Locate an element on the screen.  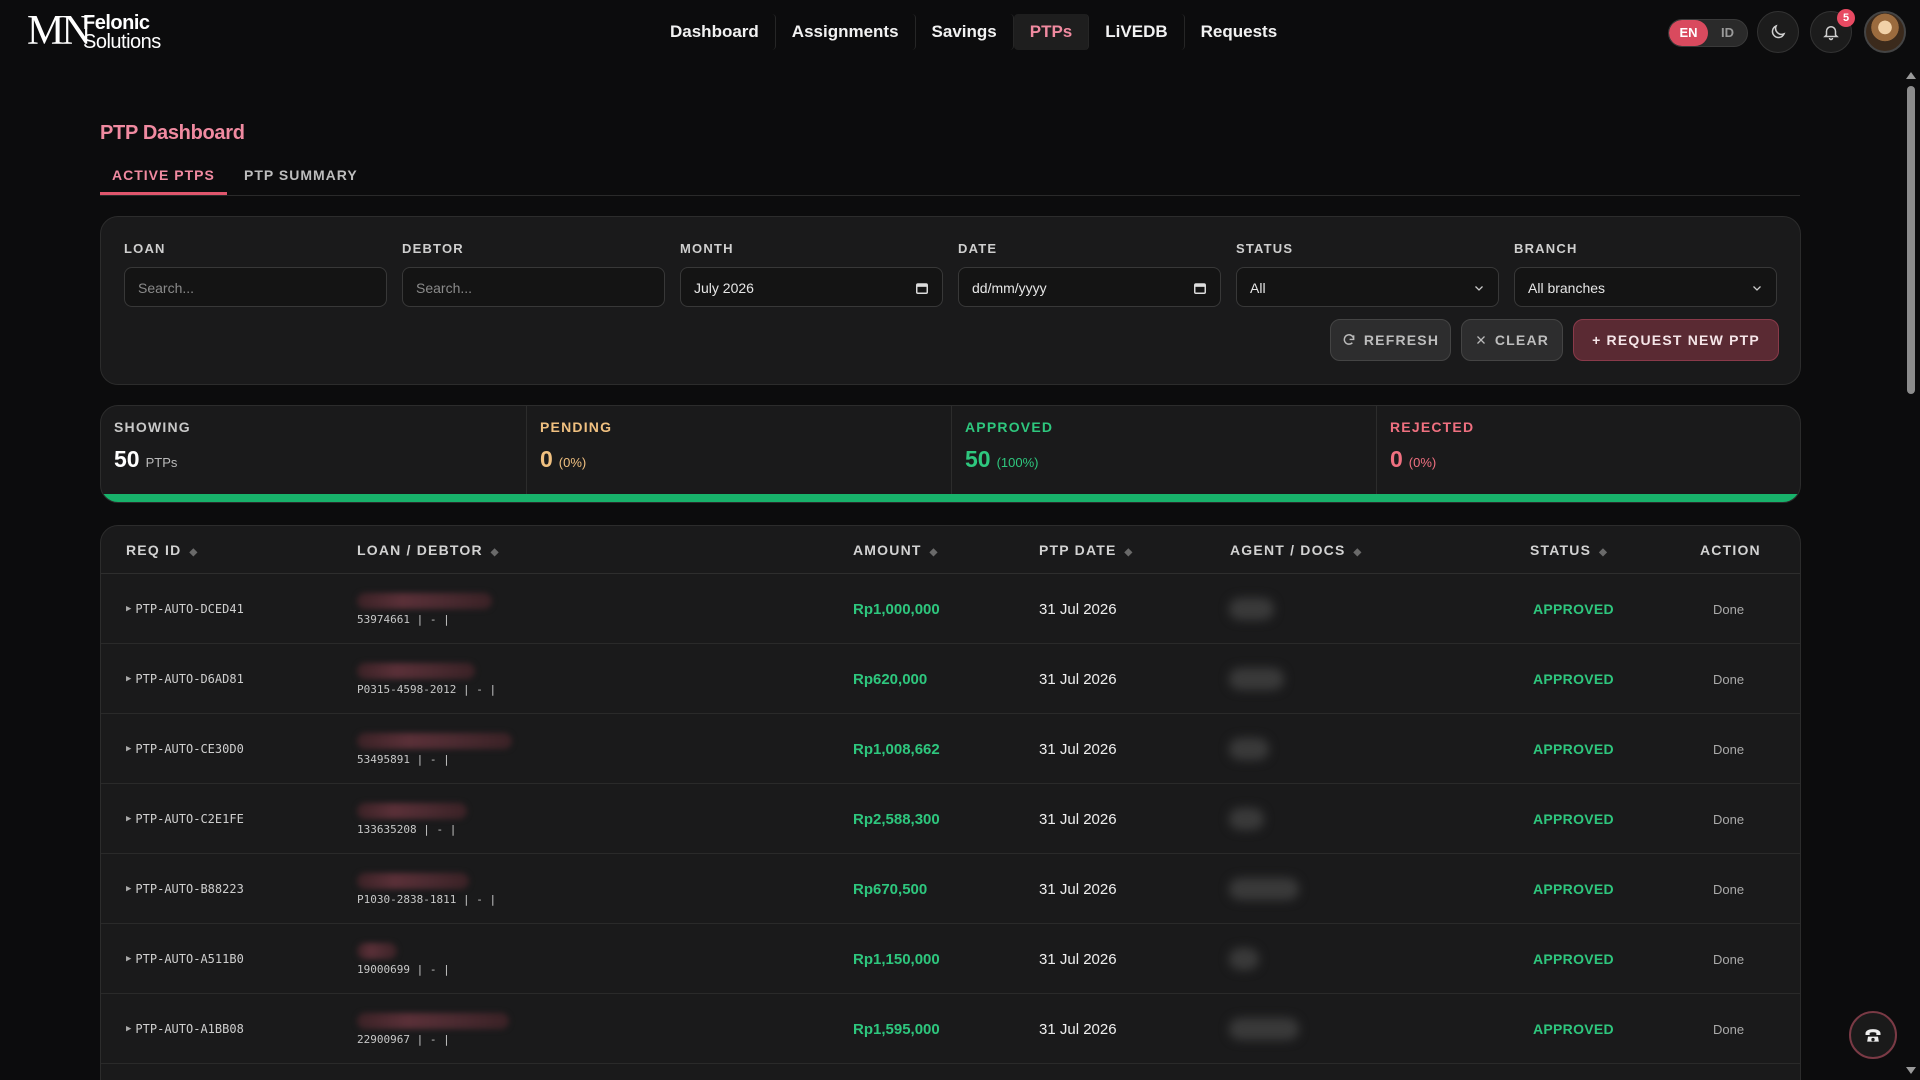
branch-select: All branches is located at coordinates (1645, 287).